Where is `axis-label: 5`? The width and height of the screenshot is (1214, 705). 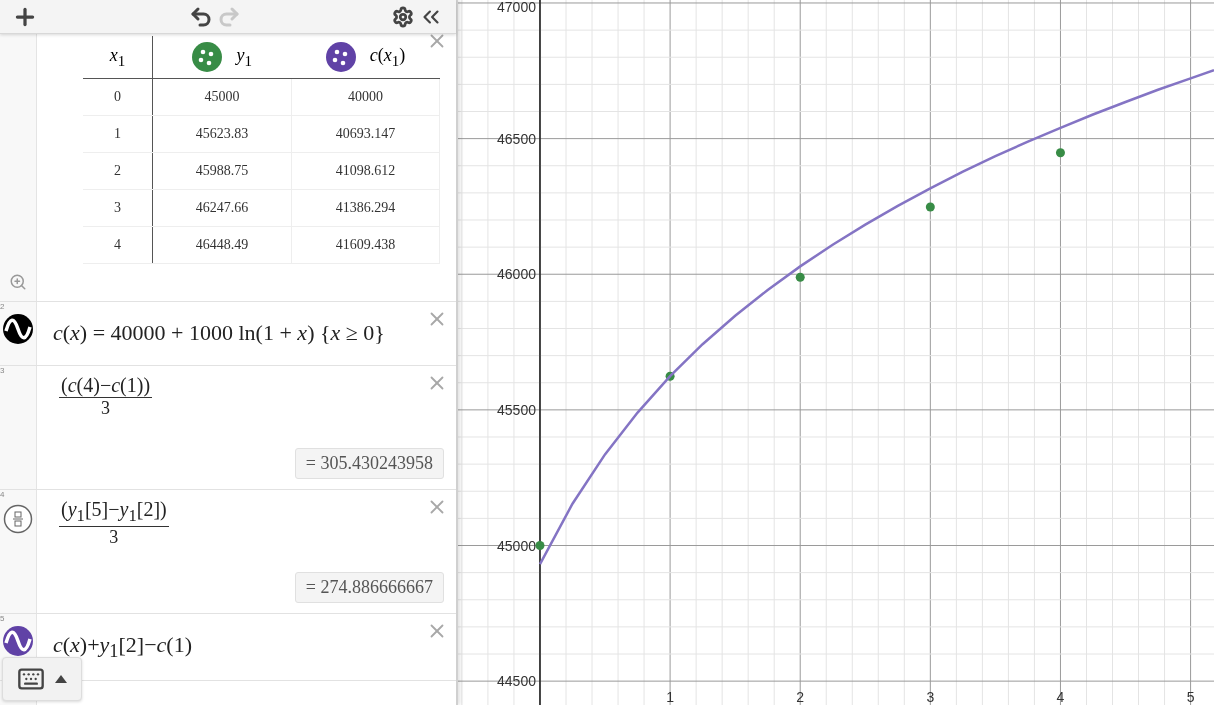 axis-label: 5 is located at coordinates (1190, 697).